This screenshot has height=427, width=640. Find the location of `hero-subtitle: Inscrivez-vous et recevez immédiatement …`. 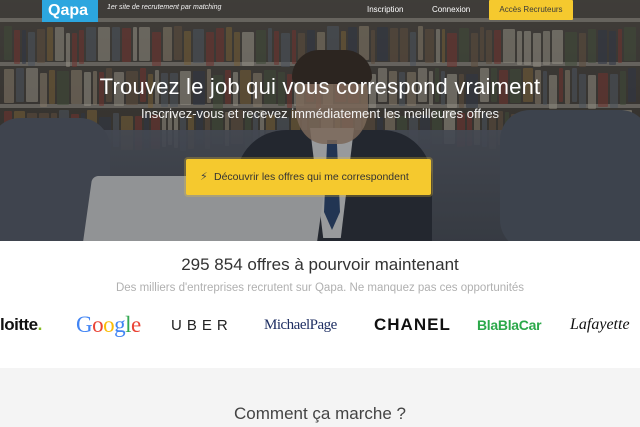

hero-subtitle: Inscrivez-vous et recevez immédiatement … is located at coordinates (320, 113).